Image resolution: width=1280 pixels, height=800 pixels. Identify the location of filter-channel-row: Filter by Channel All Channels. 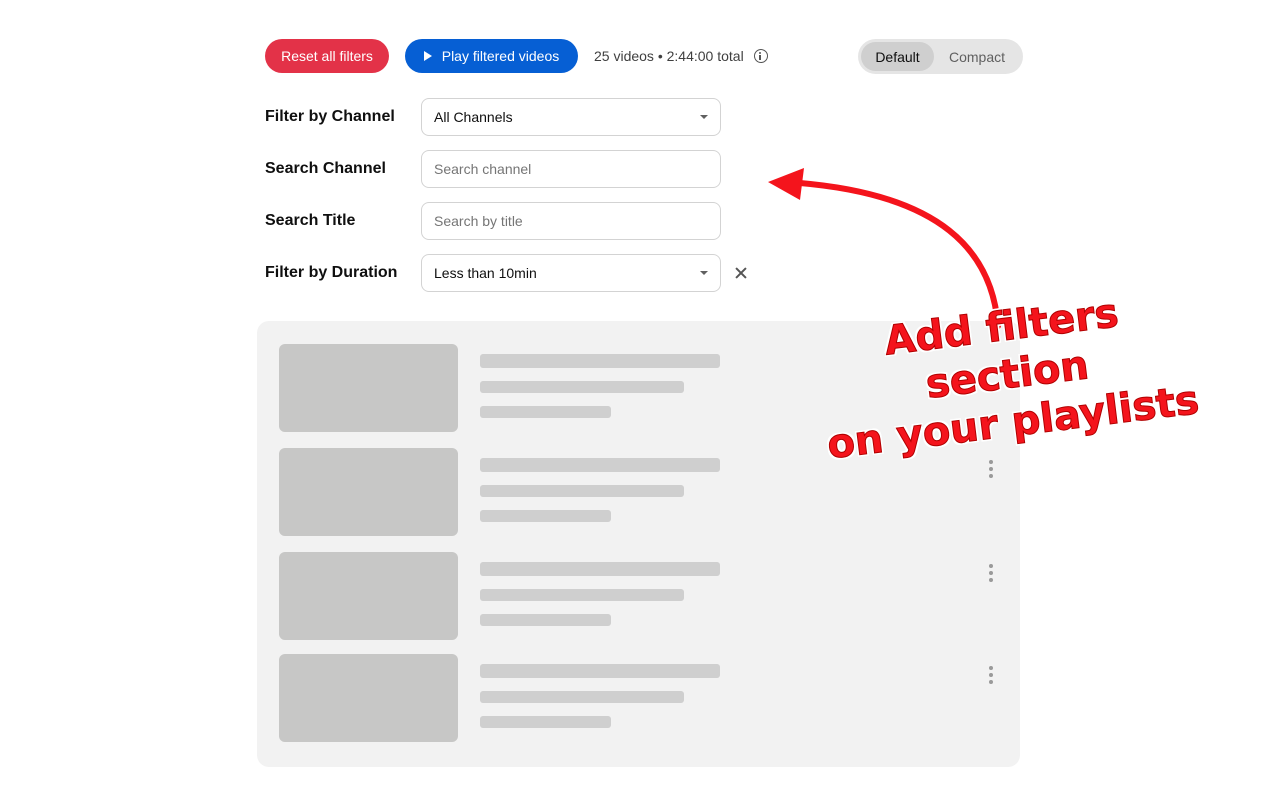
(515, 117).